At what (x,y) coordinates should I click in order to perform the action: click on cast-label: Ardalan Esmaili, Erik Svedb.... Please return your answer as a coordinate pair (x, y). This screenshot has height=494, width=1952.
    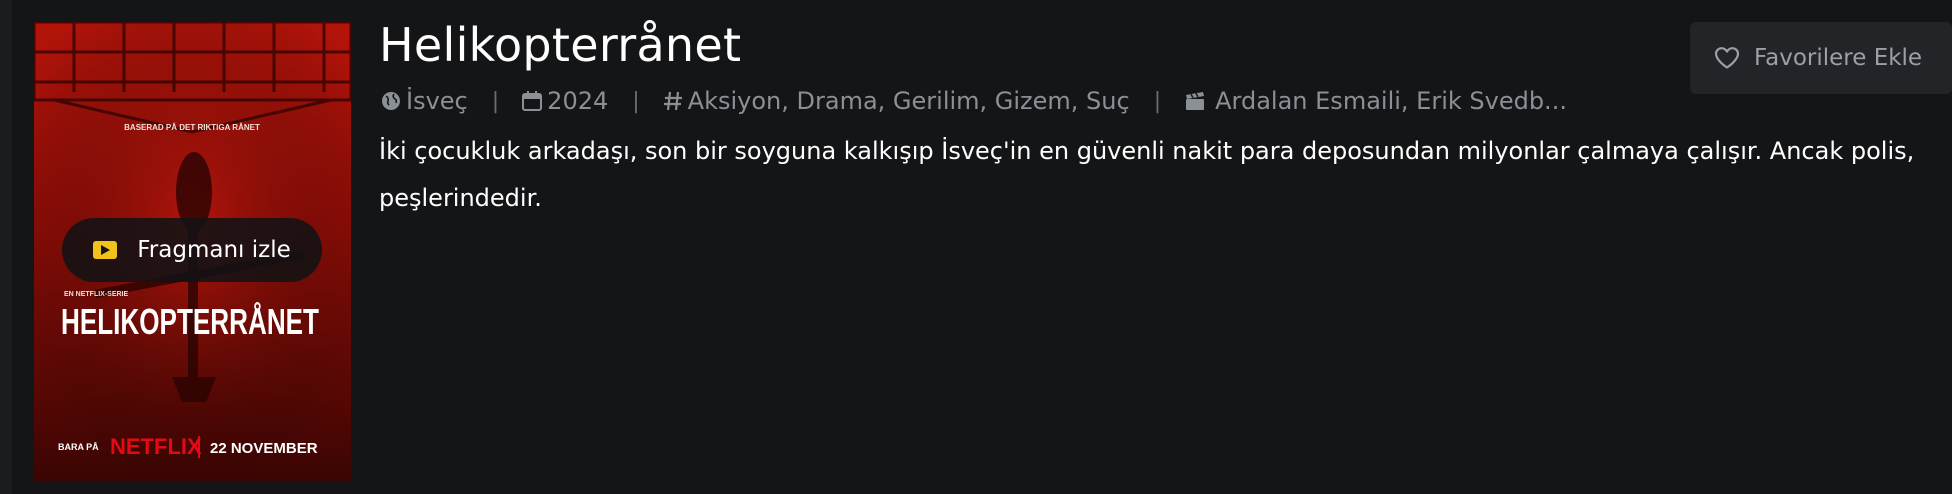
    Looking at the image, I should click on (1391, 101).